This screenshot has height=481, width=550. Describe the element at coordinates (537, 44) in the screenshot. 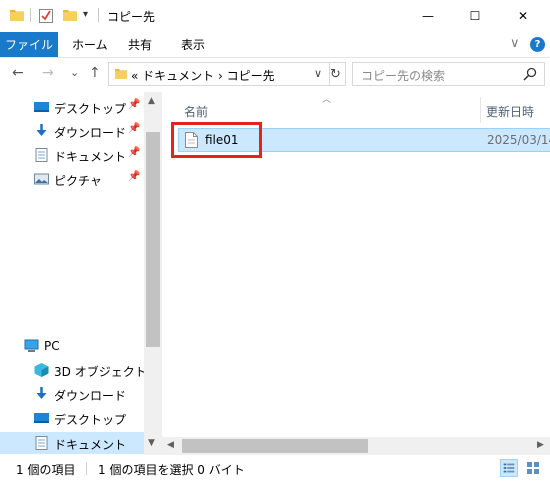

I see `help-icon: ?` at that location.